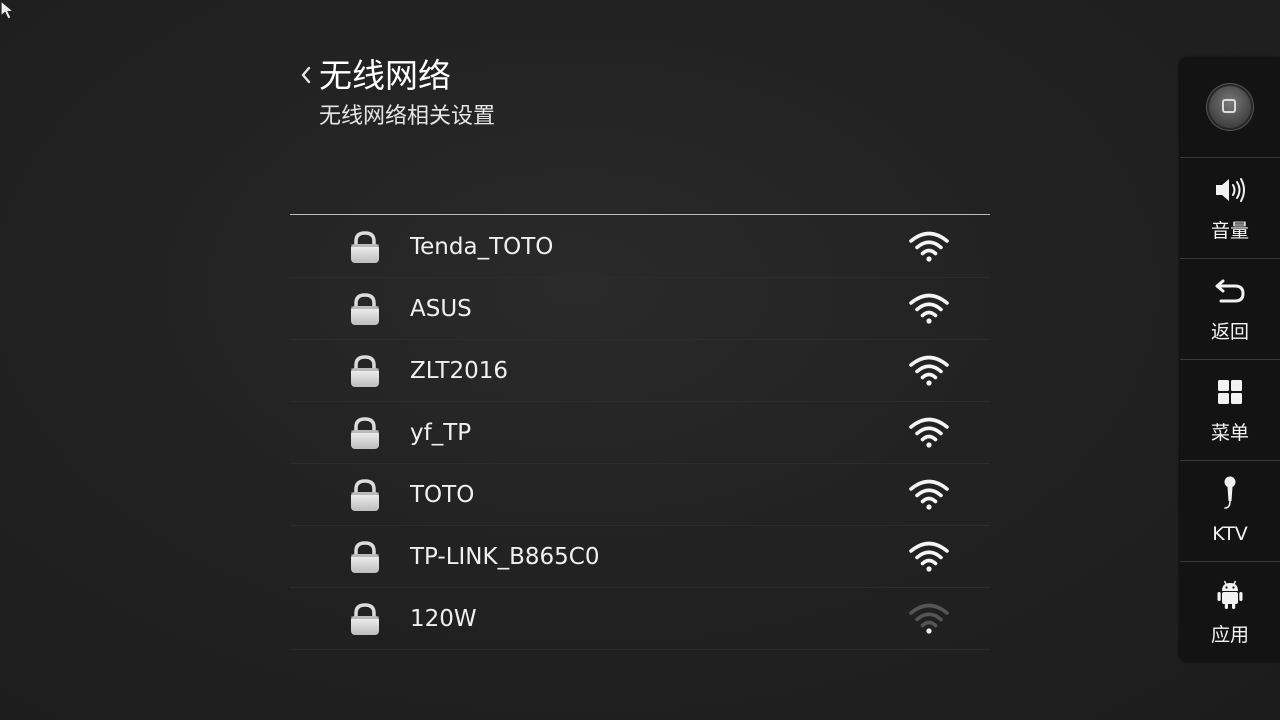 This screenshot has width=1280, height=720. What do you see at coordinates (407, 116) in the screenshot?
I see `page-subtitle: 无线网络相关设置` at bounding box center [407, 116].